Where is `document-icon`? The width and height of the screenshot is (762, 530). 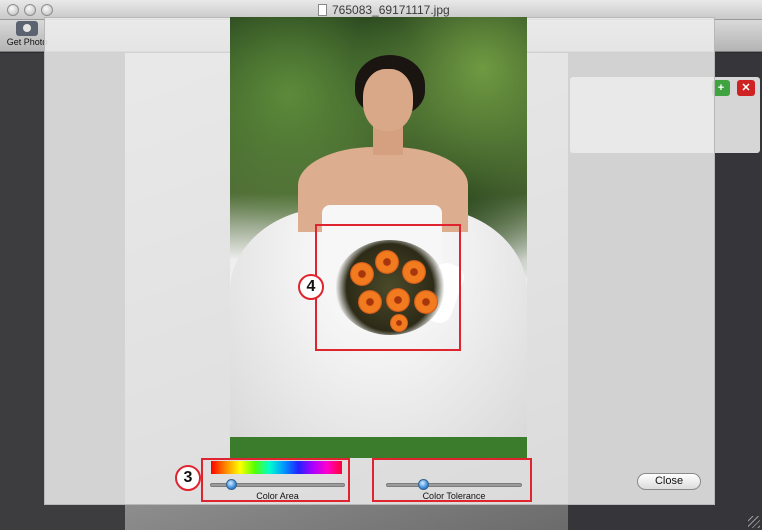 document-icon is located at coordinates (322, 10).